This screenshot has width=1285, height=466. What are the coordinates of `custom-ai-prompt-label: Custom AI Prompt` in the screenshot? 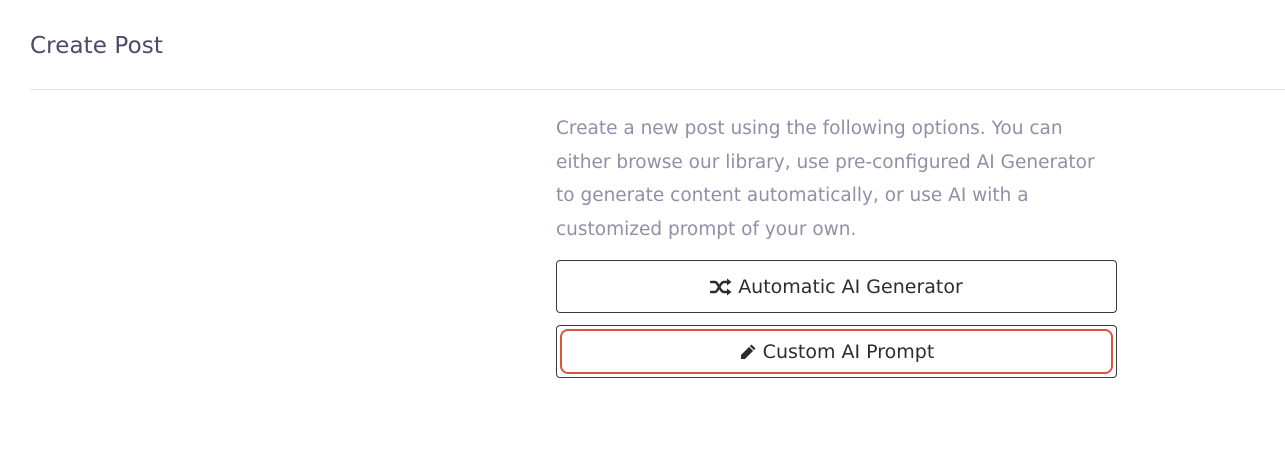 It's located at (848, 351).